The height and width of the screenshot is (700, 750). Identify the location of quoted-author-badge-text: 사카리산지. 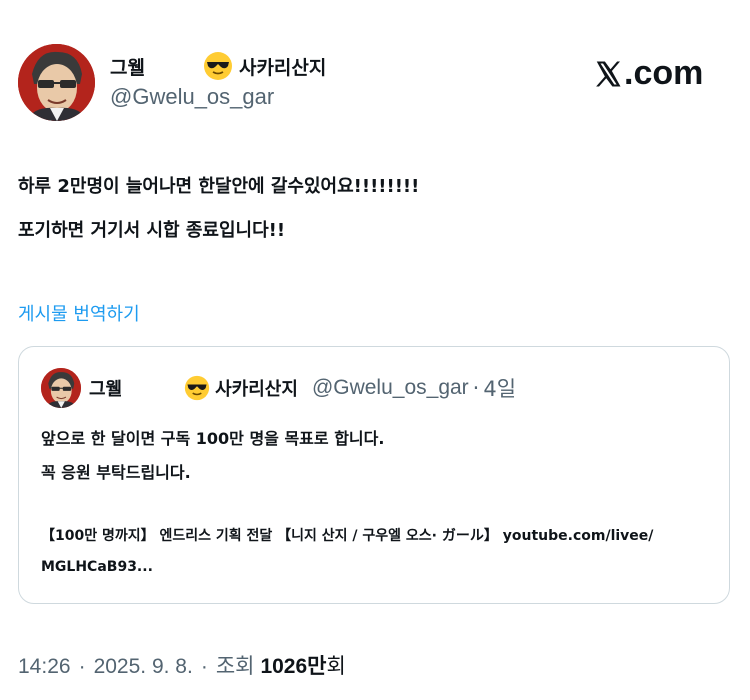
(256, 389).